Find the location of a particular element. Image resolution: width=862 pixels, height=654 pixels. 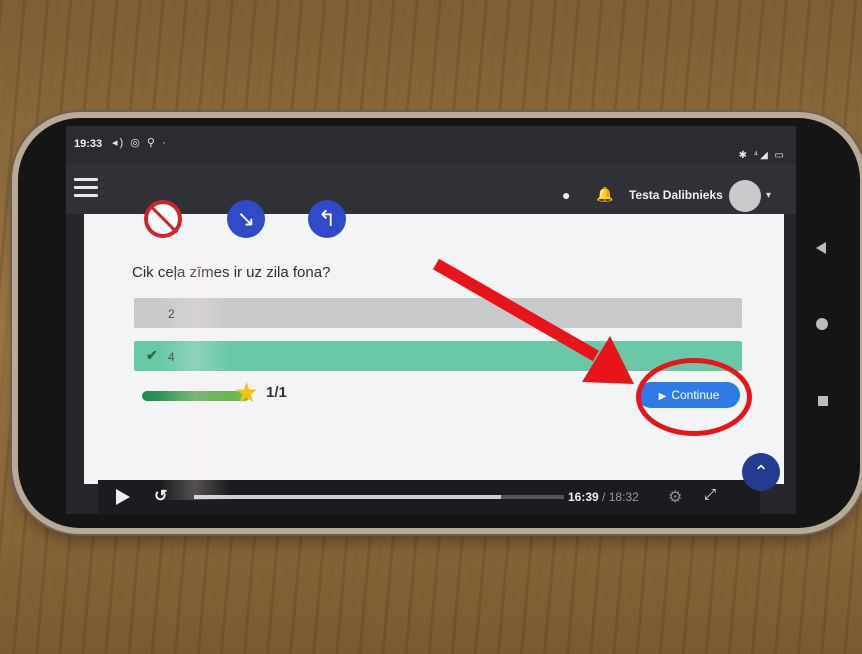

hamburger-menu-icon is located at coordinates (86, 187).